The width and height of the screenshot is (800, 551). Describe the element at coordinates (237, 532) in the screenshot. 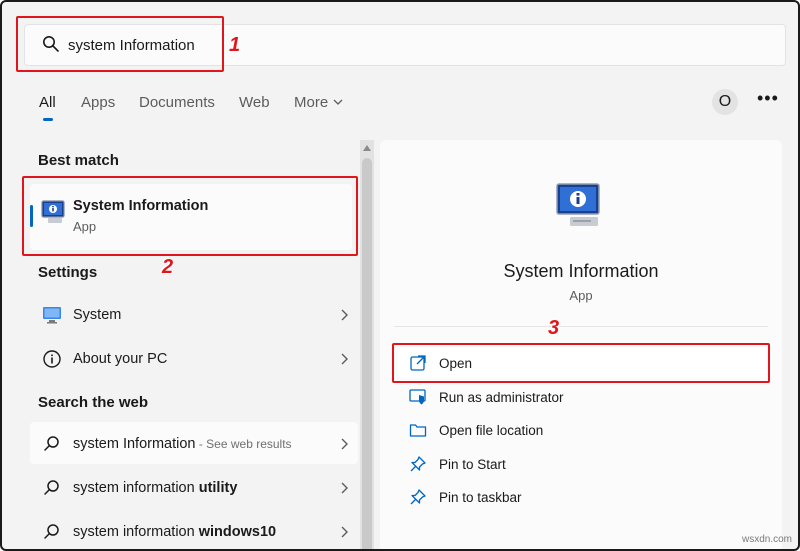

I see `web-result-bold: windows10` at that location.